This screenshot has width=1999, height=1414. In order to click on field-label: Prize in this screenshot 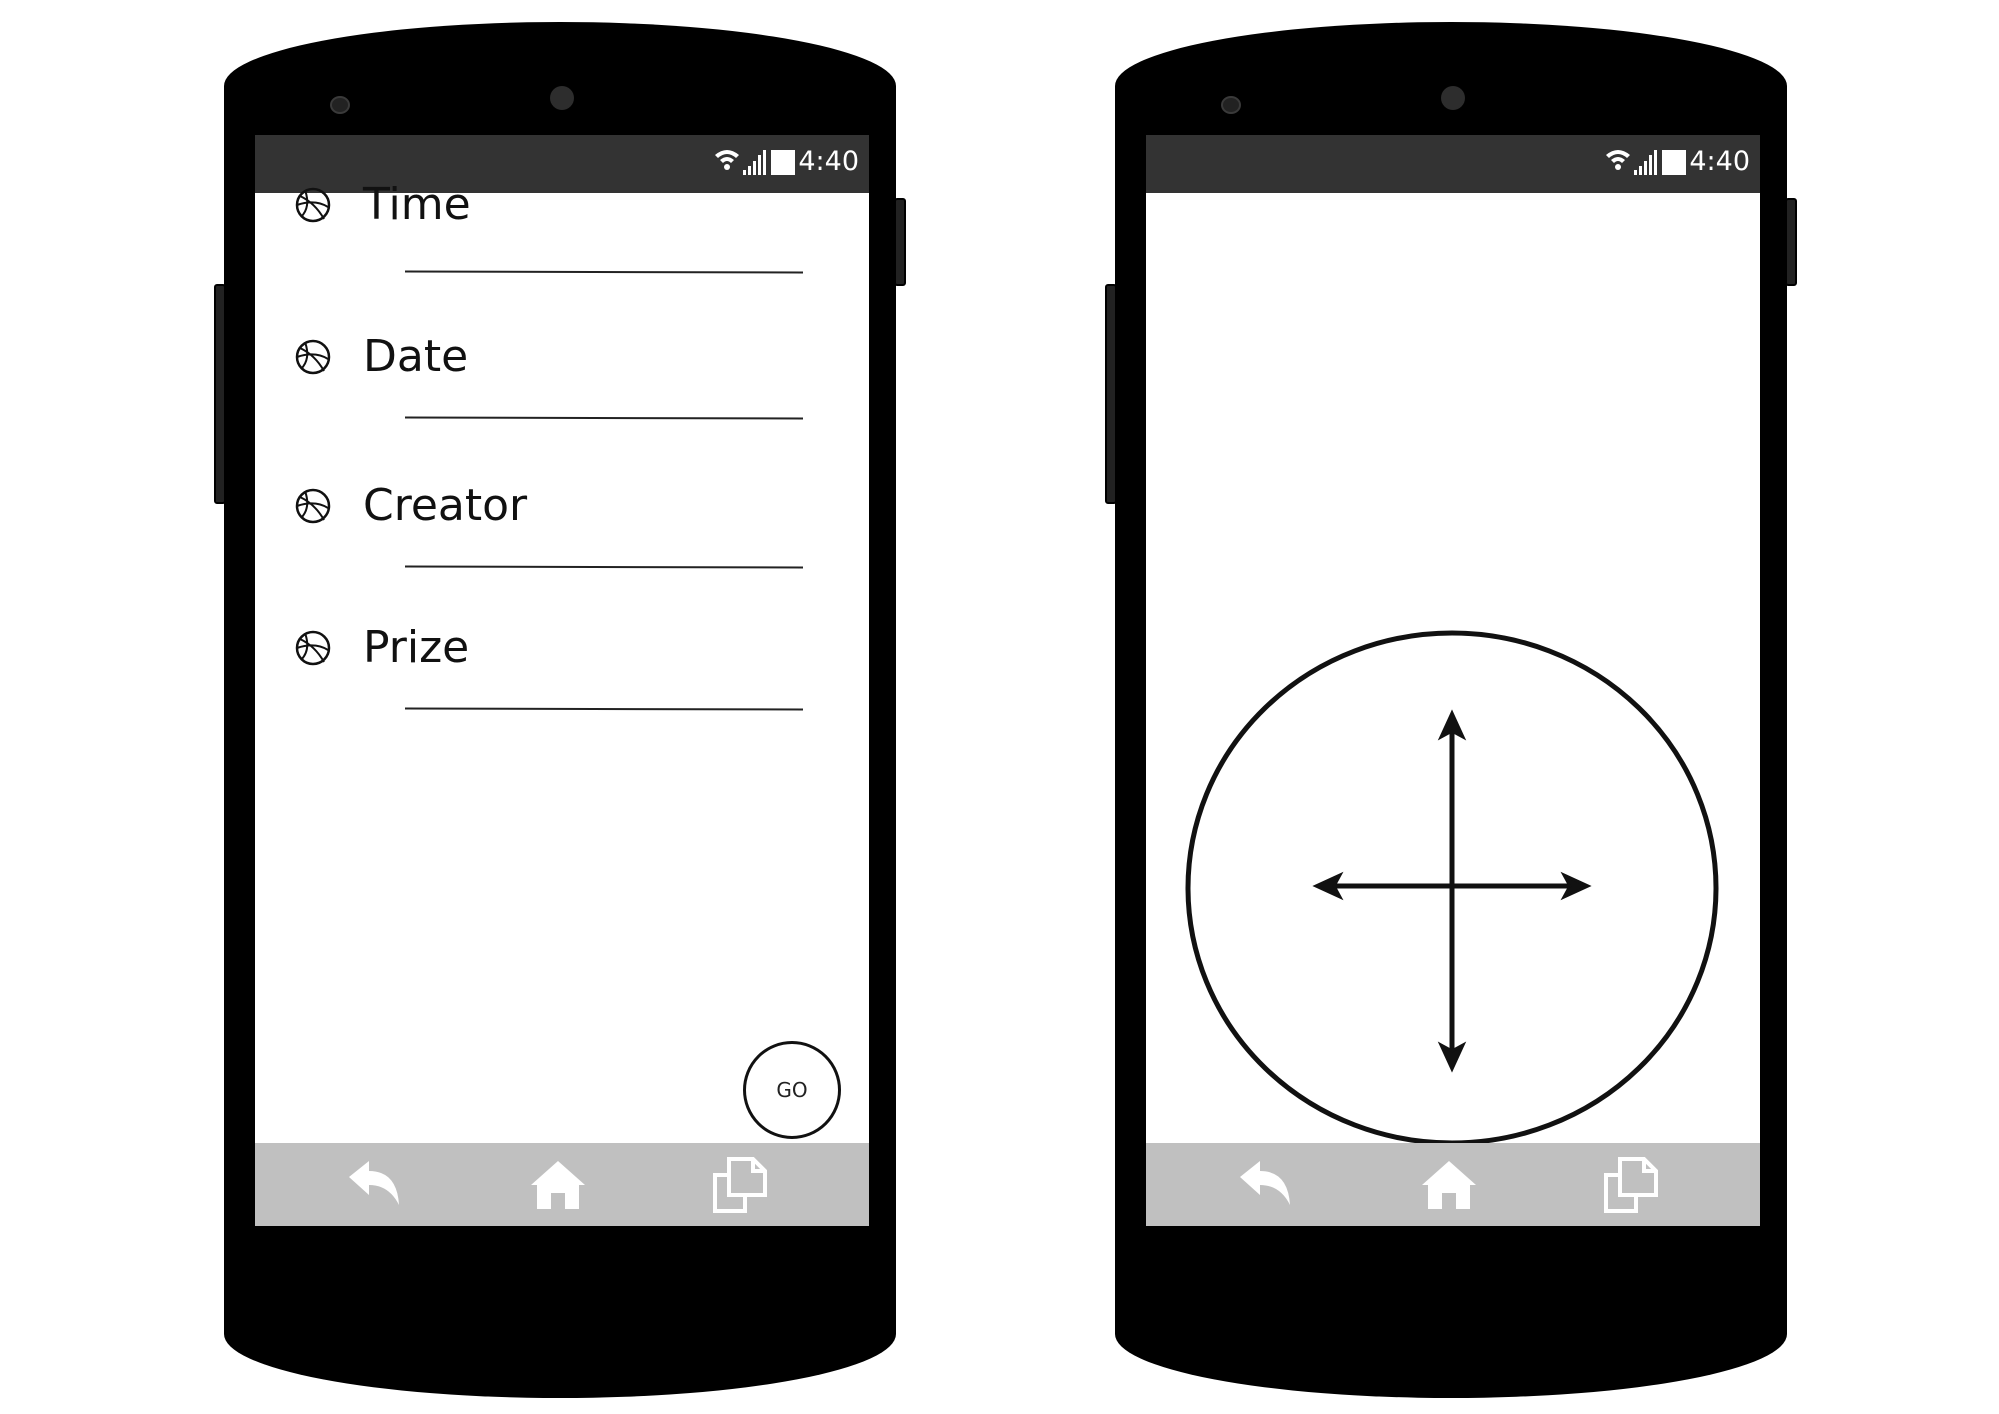, I will do `click(416, 647)`.